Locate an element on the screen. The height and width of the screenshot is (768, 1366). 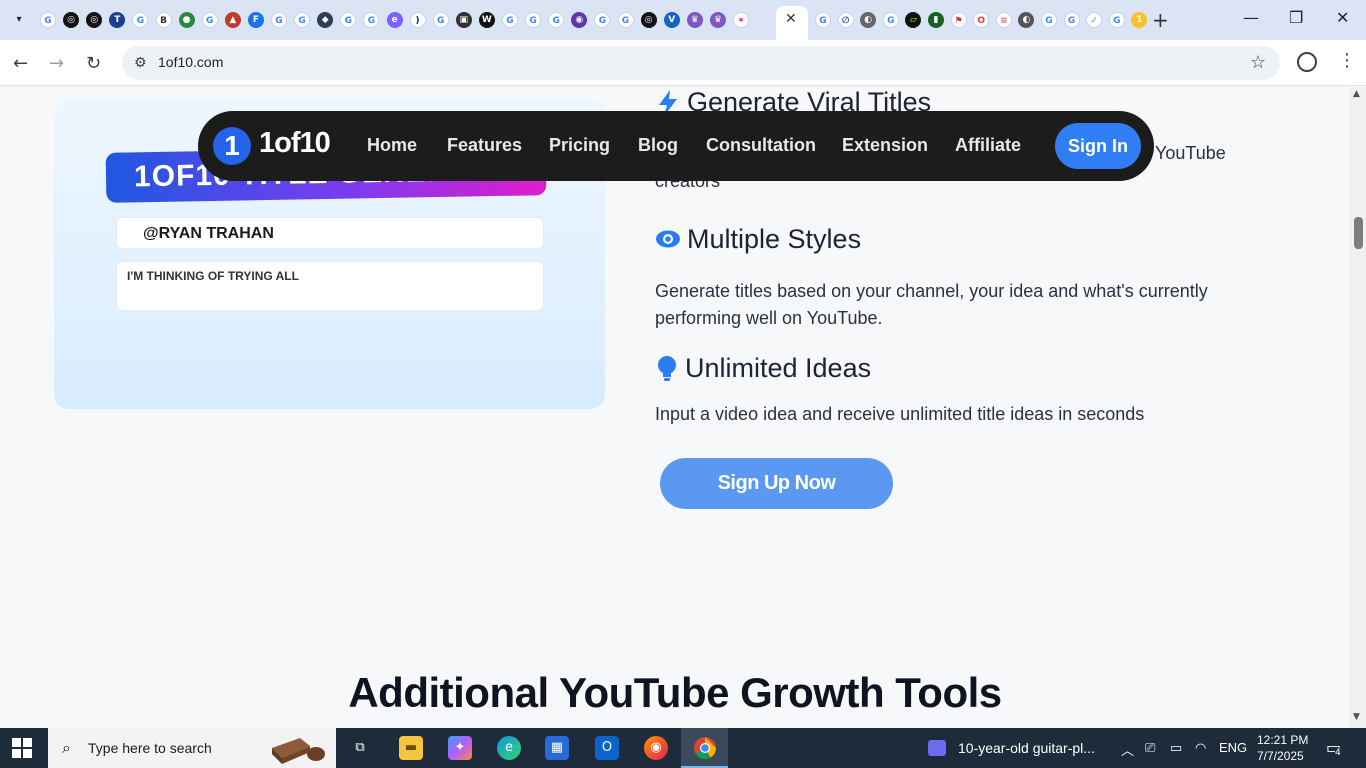
tab-favicon-icon: ✓ is located at coordinates (1094, 20).